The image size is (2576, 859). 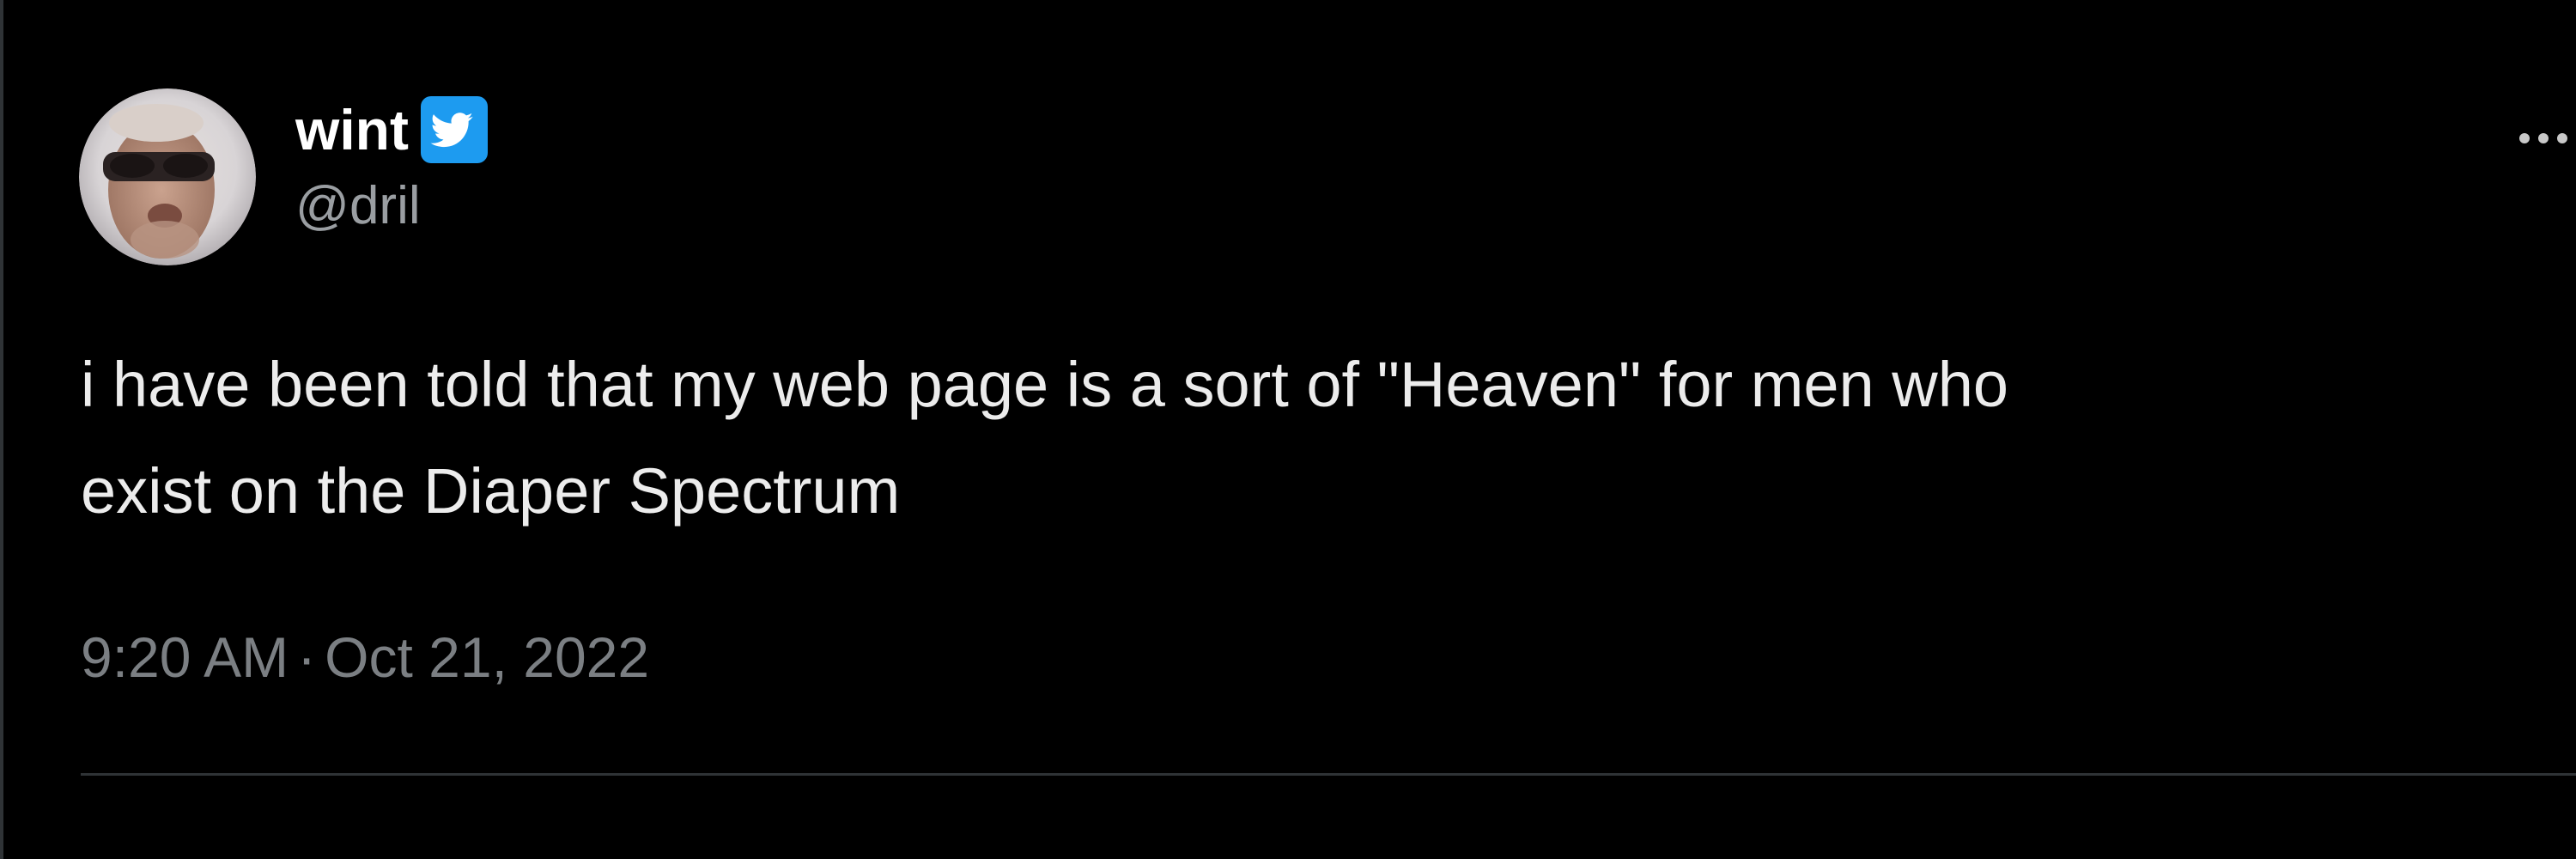 I want to click on avatar-photo-icon, so click(x=167, y=177).